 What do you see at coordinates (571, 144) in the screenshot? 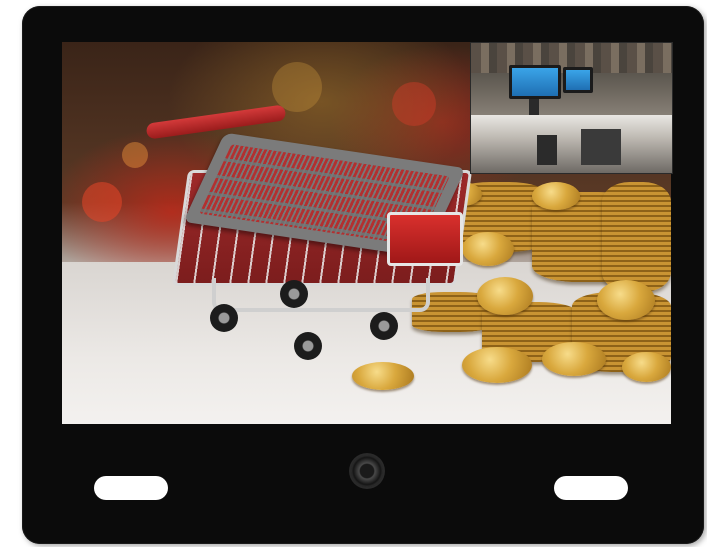
I see `checkout-counter` at bounding box center [571, 144].